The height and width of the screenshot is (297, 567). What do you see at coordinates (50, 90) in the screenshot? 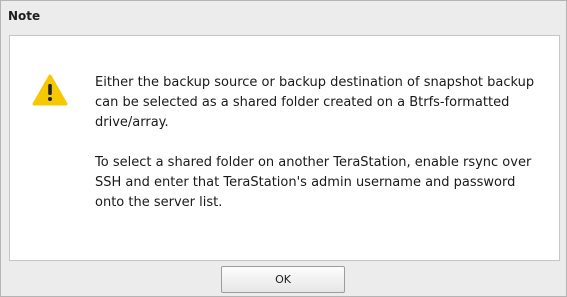
I see `warning-icon` at bounding box center [50, 90].